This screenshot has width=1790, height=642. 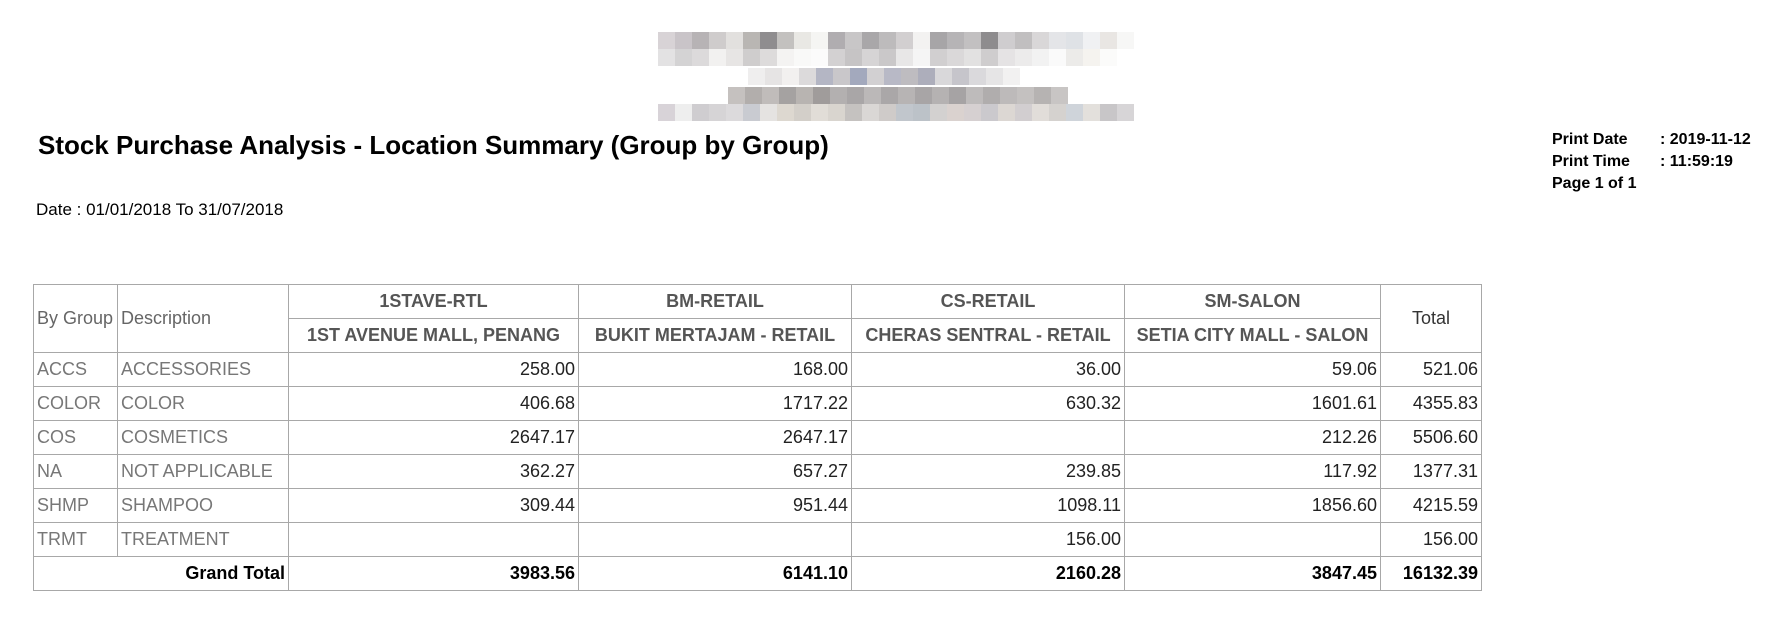 I want to click on description-cell: COLOR, so click(x=203, y=403).